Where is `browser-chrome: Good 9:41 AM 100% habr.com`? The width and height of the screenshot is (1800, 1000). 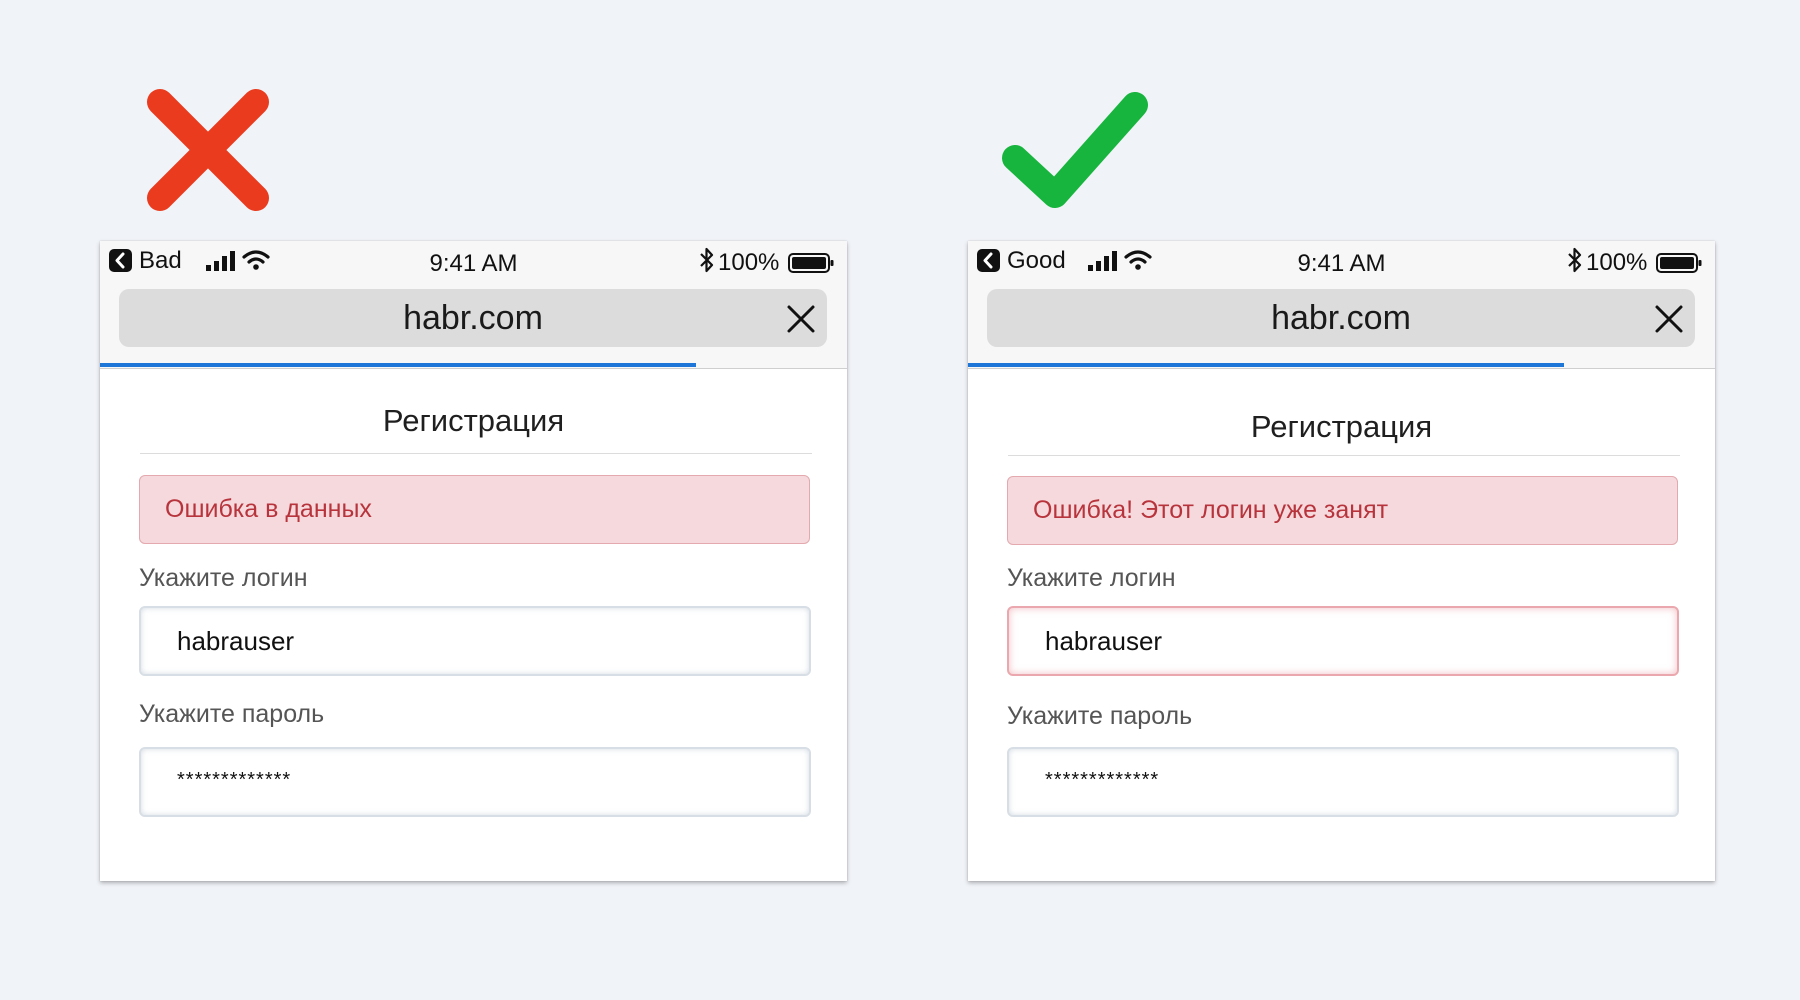 browser-chrome: Good 9:41 AM 100% habr.com is located at coordinates (1341, 305).